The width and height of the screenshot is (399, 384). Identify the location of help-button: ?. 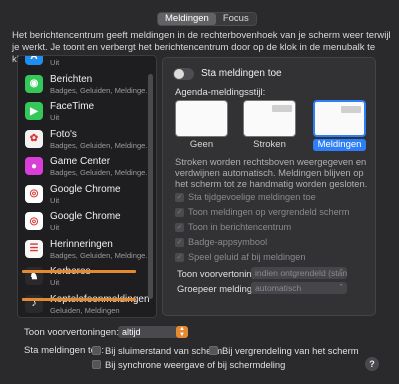
(372, 364).